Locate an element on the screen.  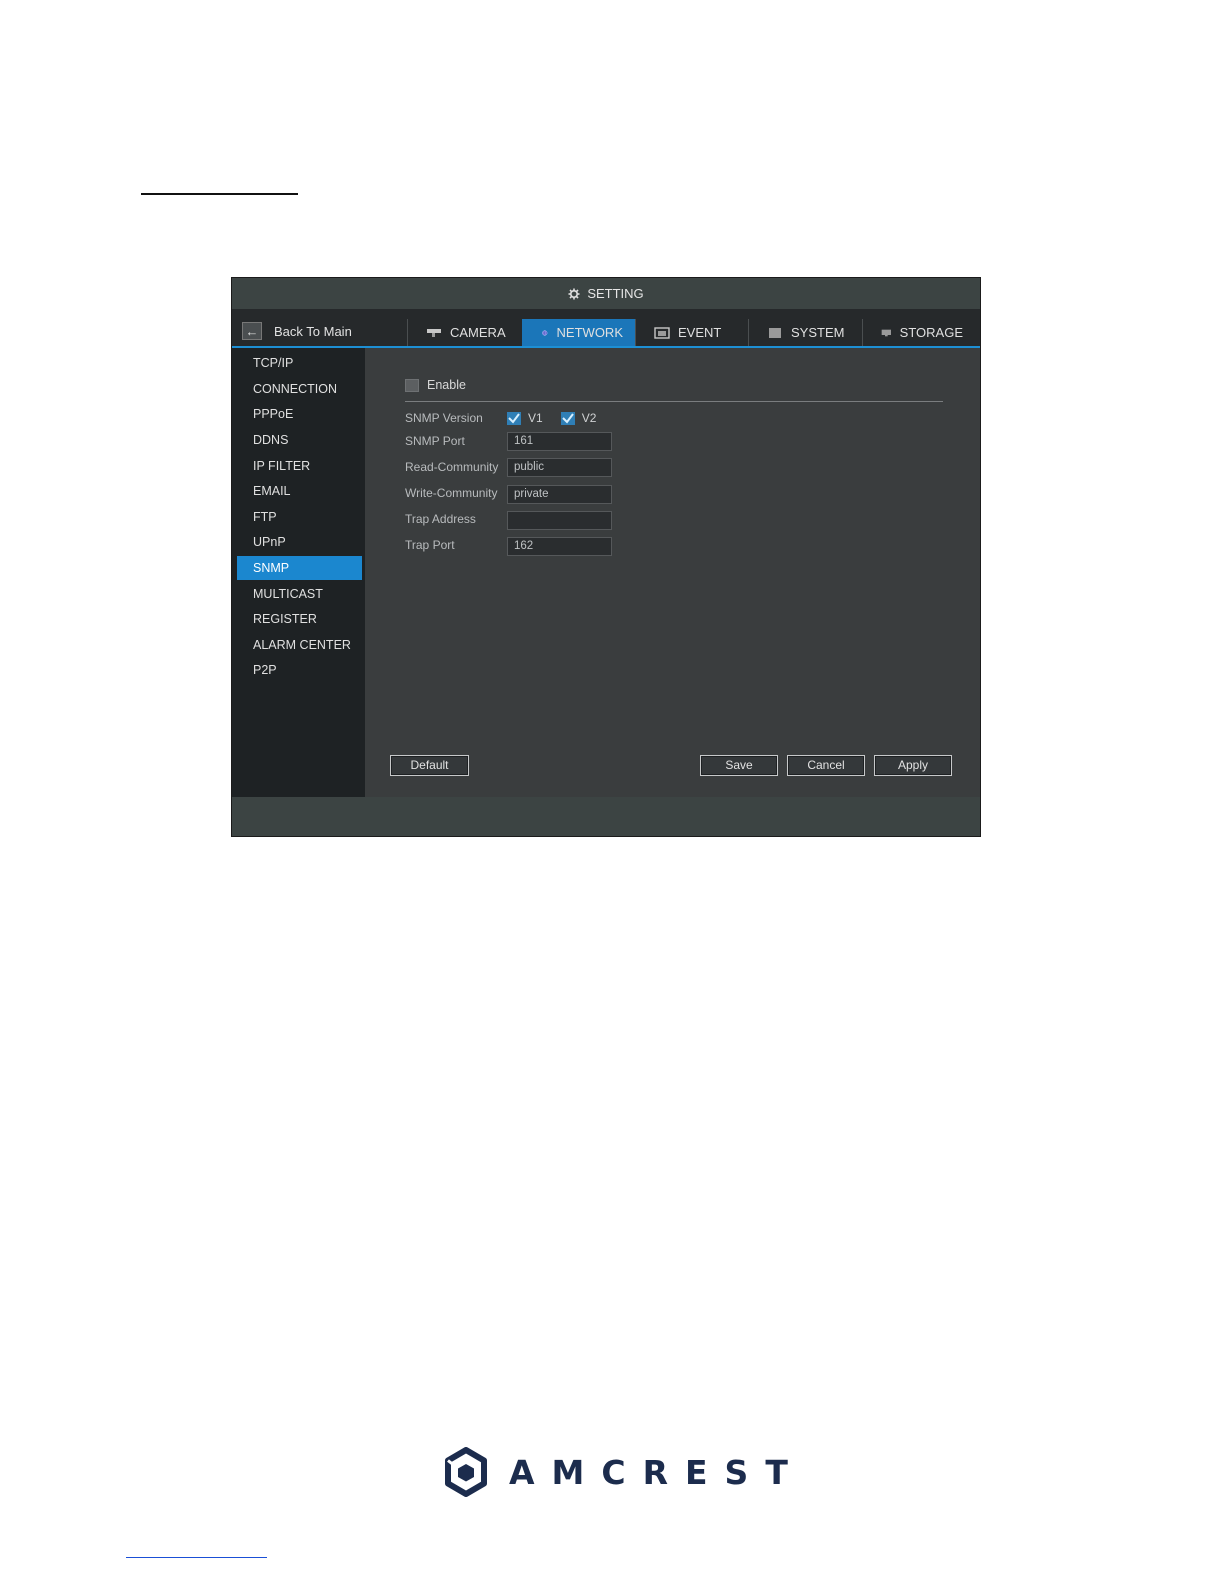
trap-address-field is located at coordinates (559, 520).